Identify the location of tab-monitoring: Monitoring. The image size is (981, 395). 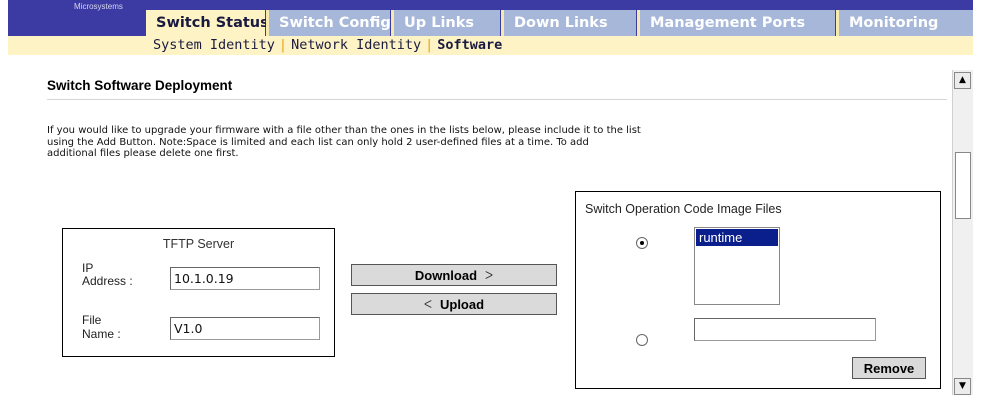
(904, 23).